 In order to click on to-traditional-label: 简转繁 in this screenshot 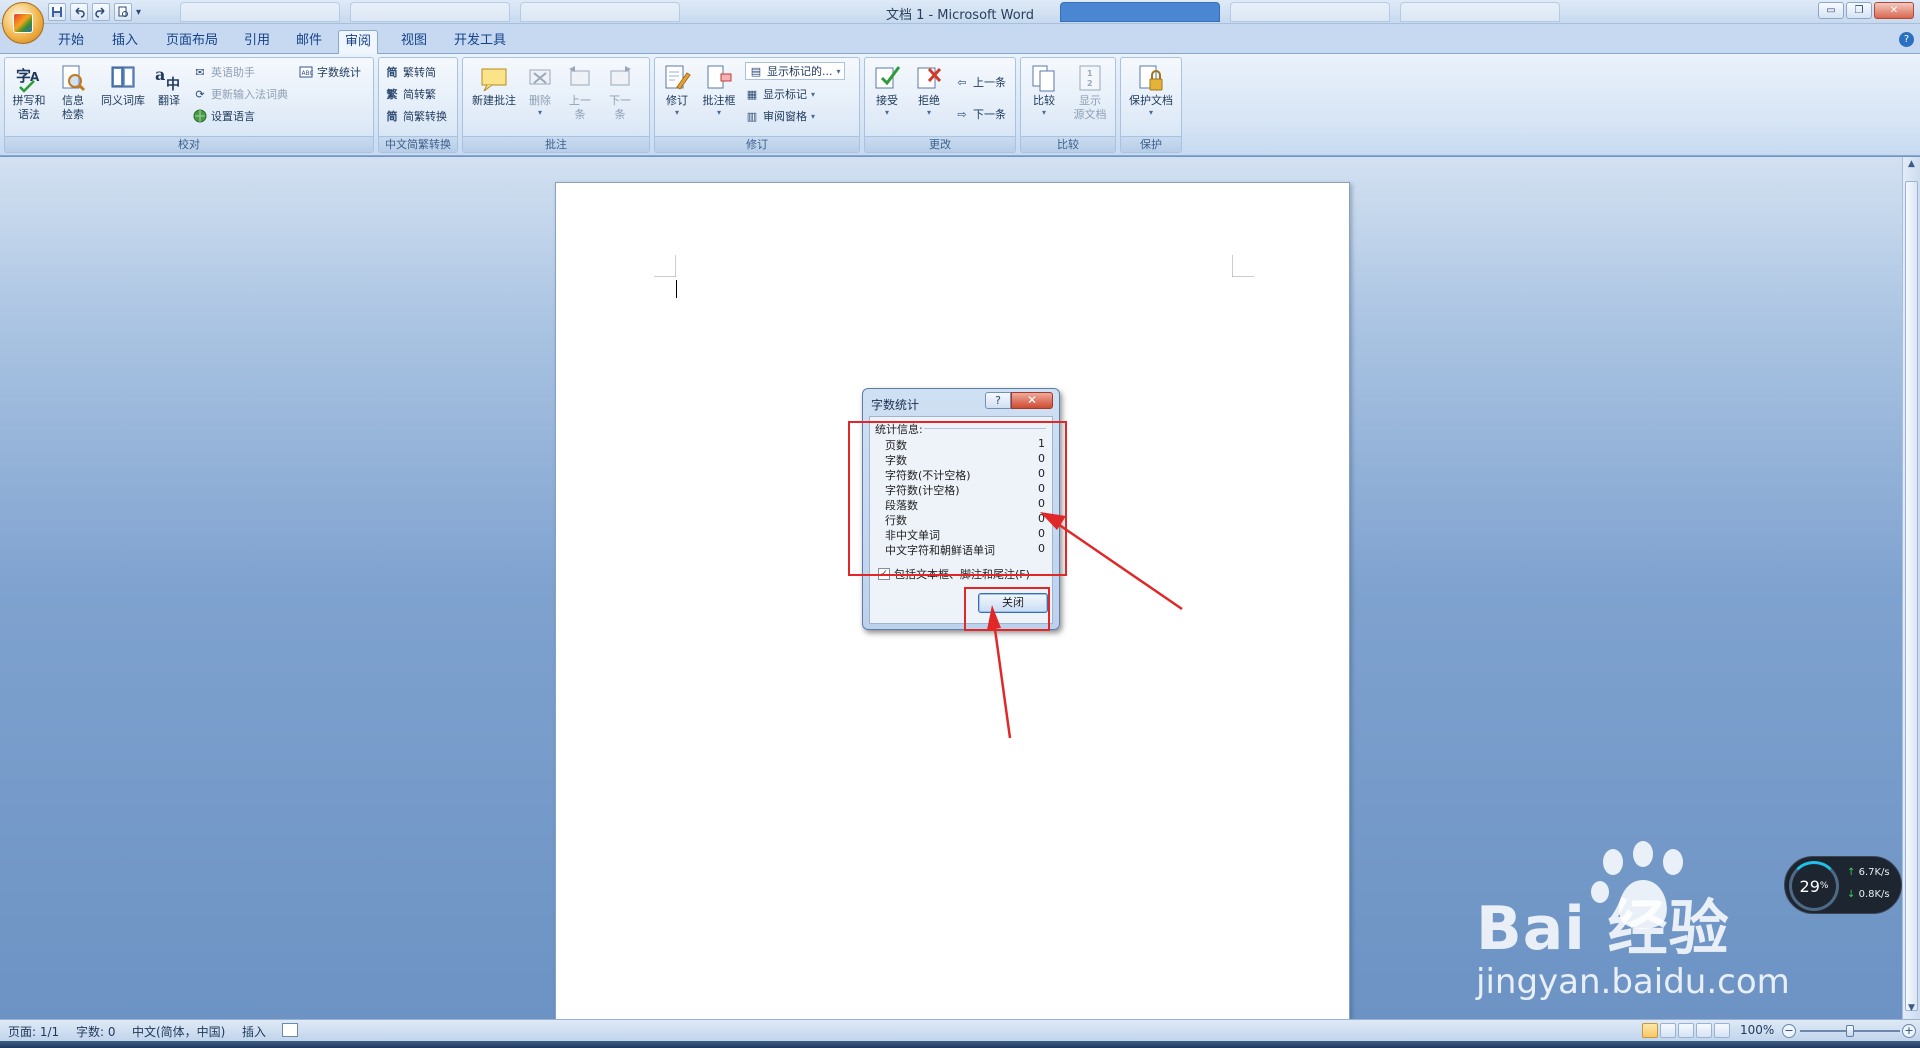, I will do `click(419, 94)`.